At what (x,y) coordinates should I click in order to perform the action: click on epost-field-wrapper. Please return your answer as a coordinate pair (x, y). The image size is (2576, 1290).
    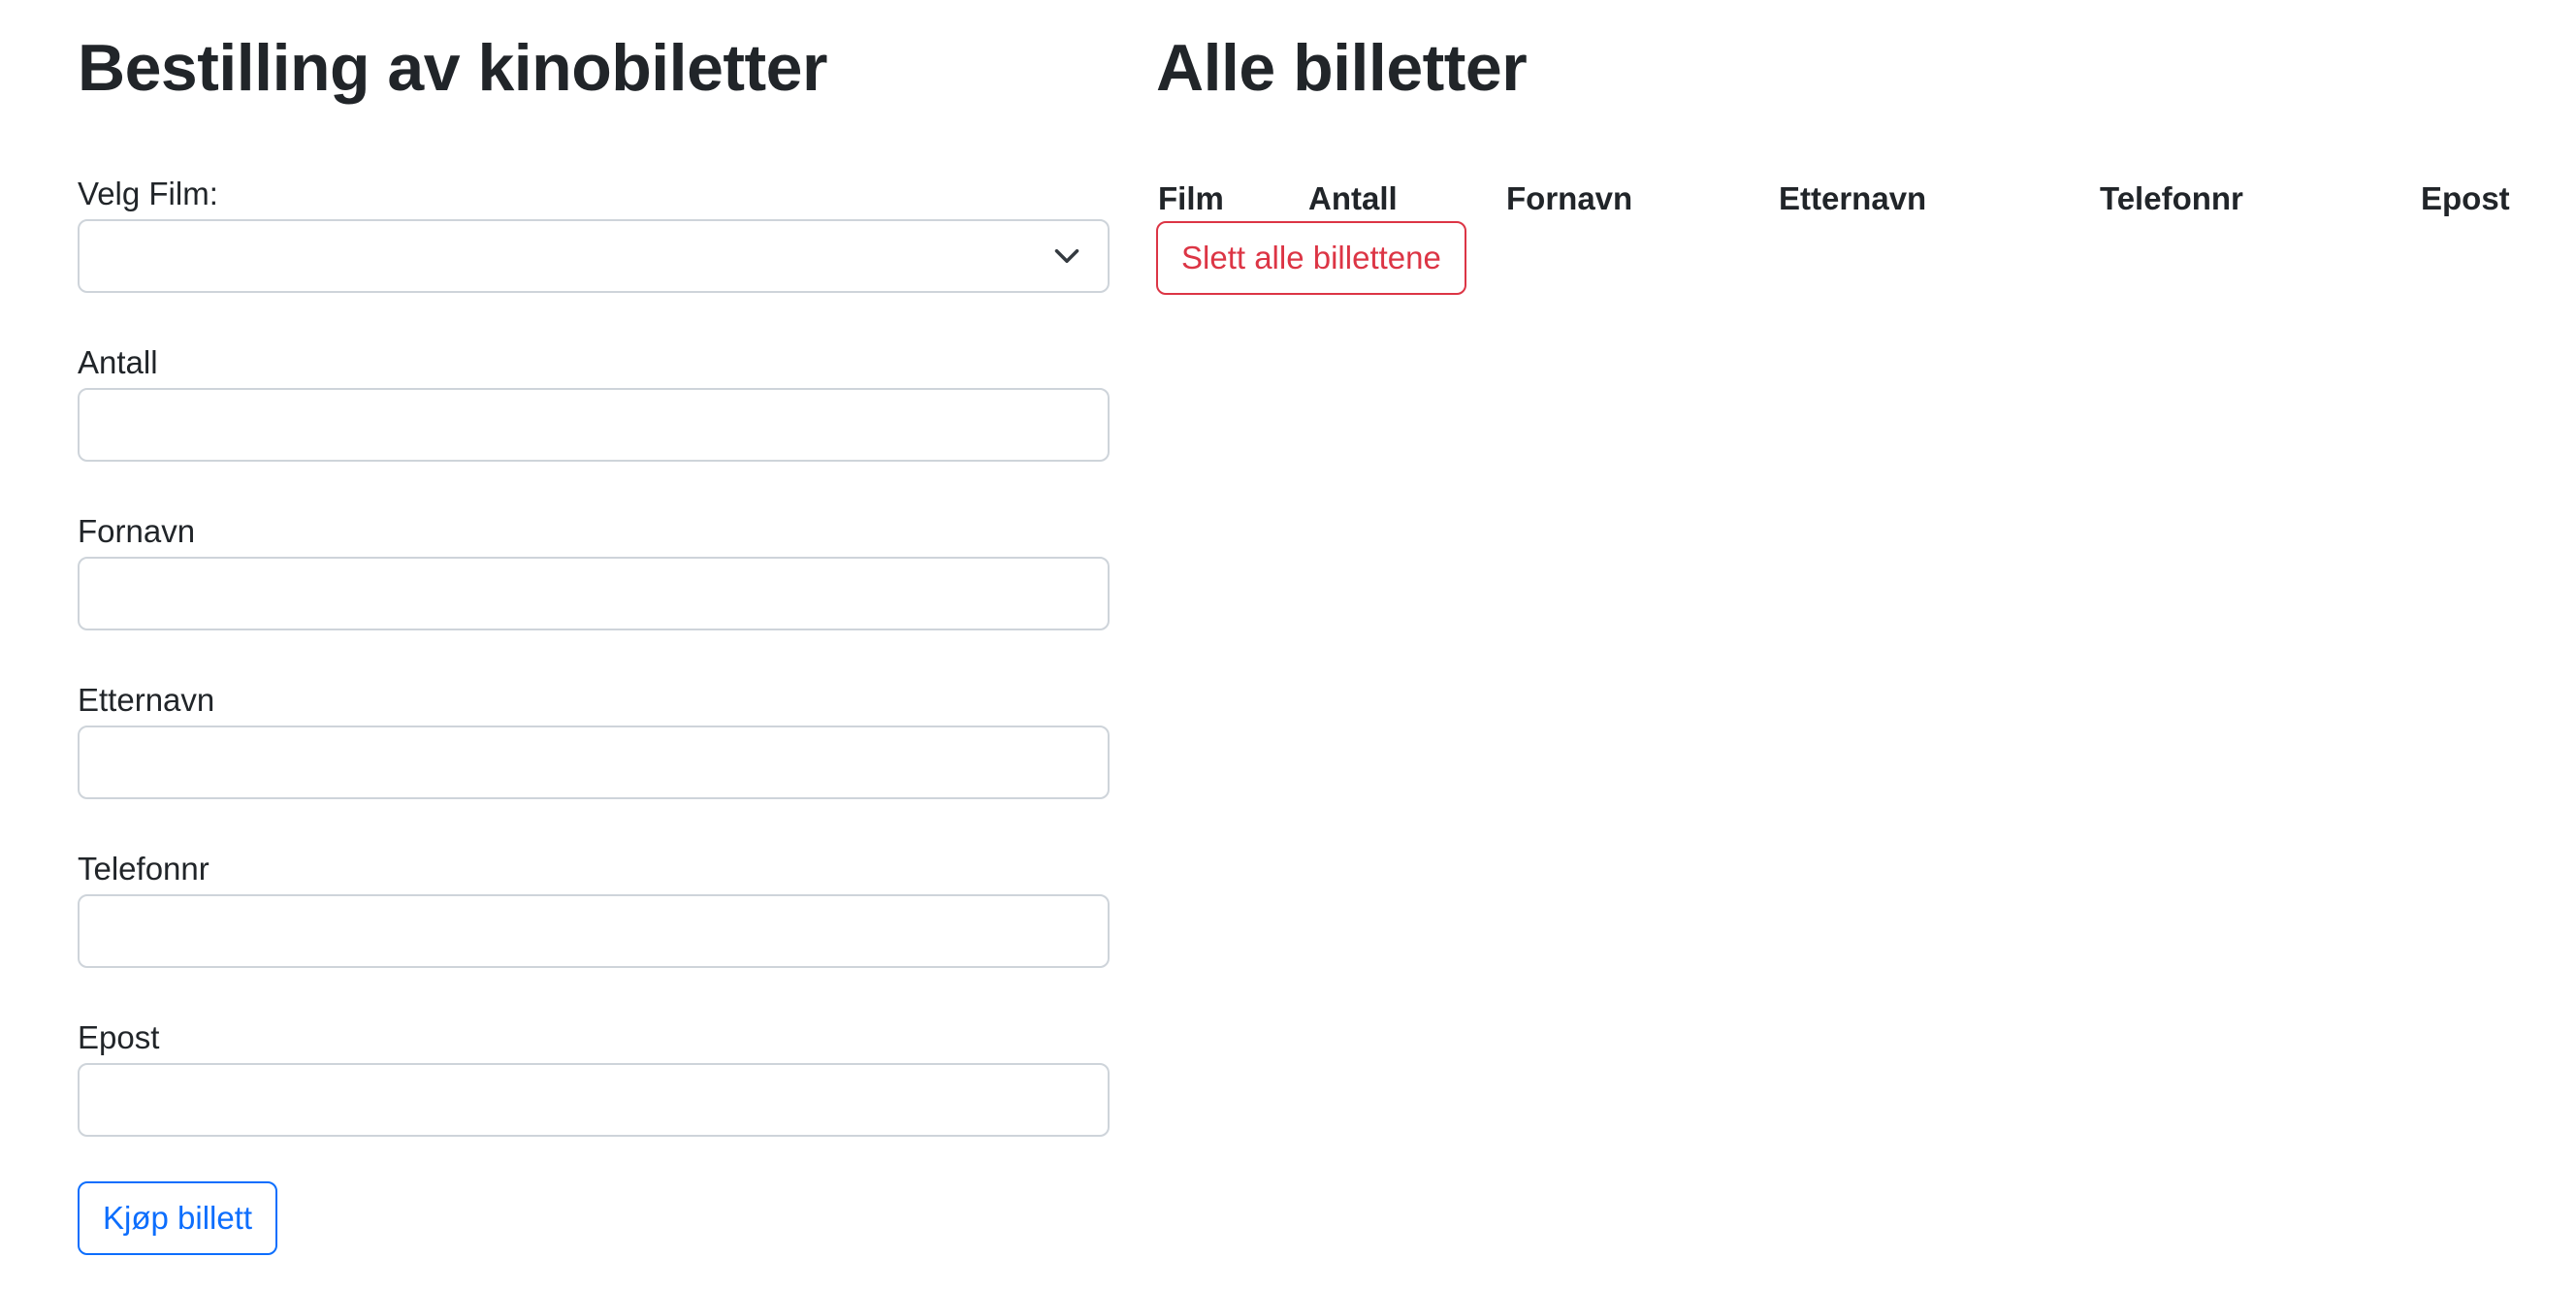
    Looking at the image, I should click on (594, 1100).